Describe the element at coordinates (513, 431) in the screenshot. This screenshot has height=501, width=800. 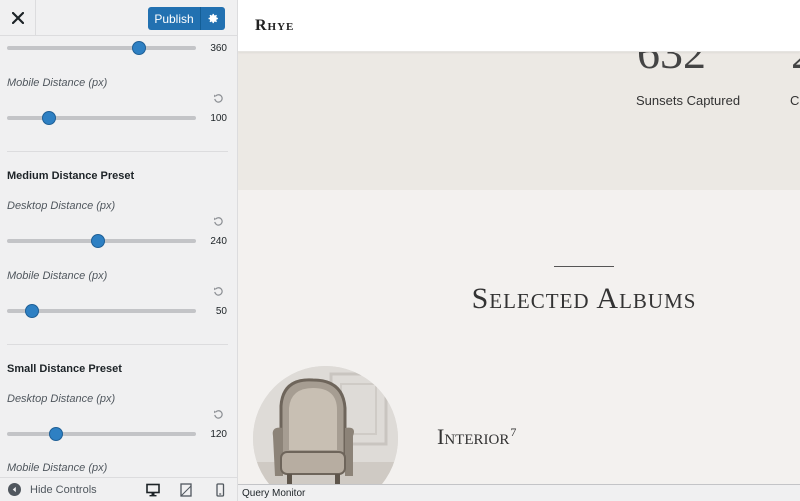
I see `album-count: 7` at that location.